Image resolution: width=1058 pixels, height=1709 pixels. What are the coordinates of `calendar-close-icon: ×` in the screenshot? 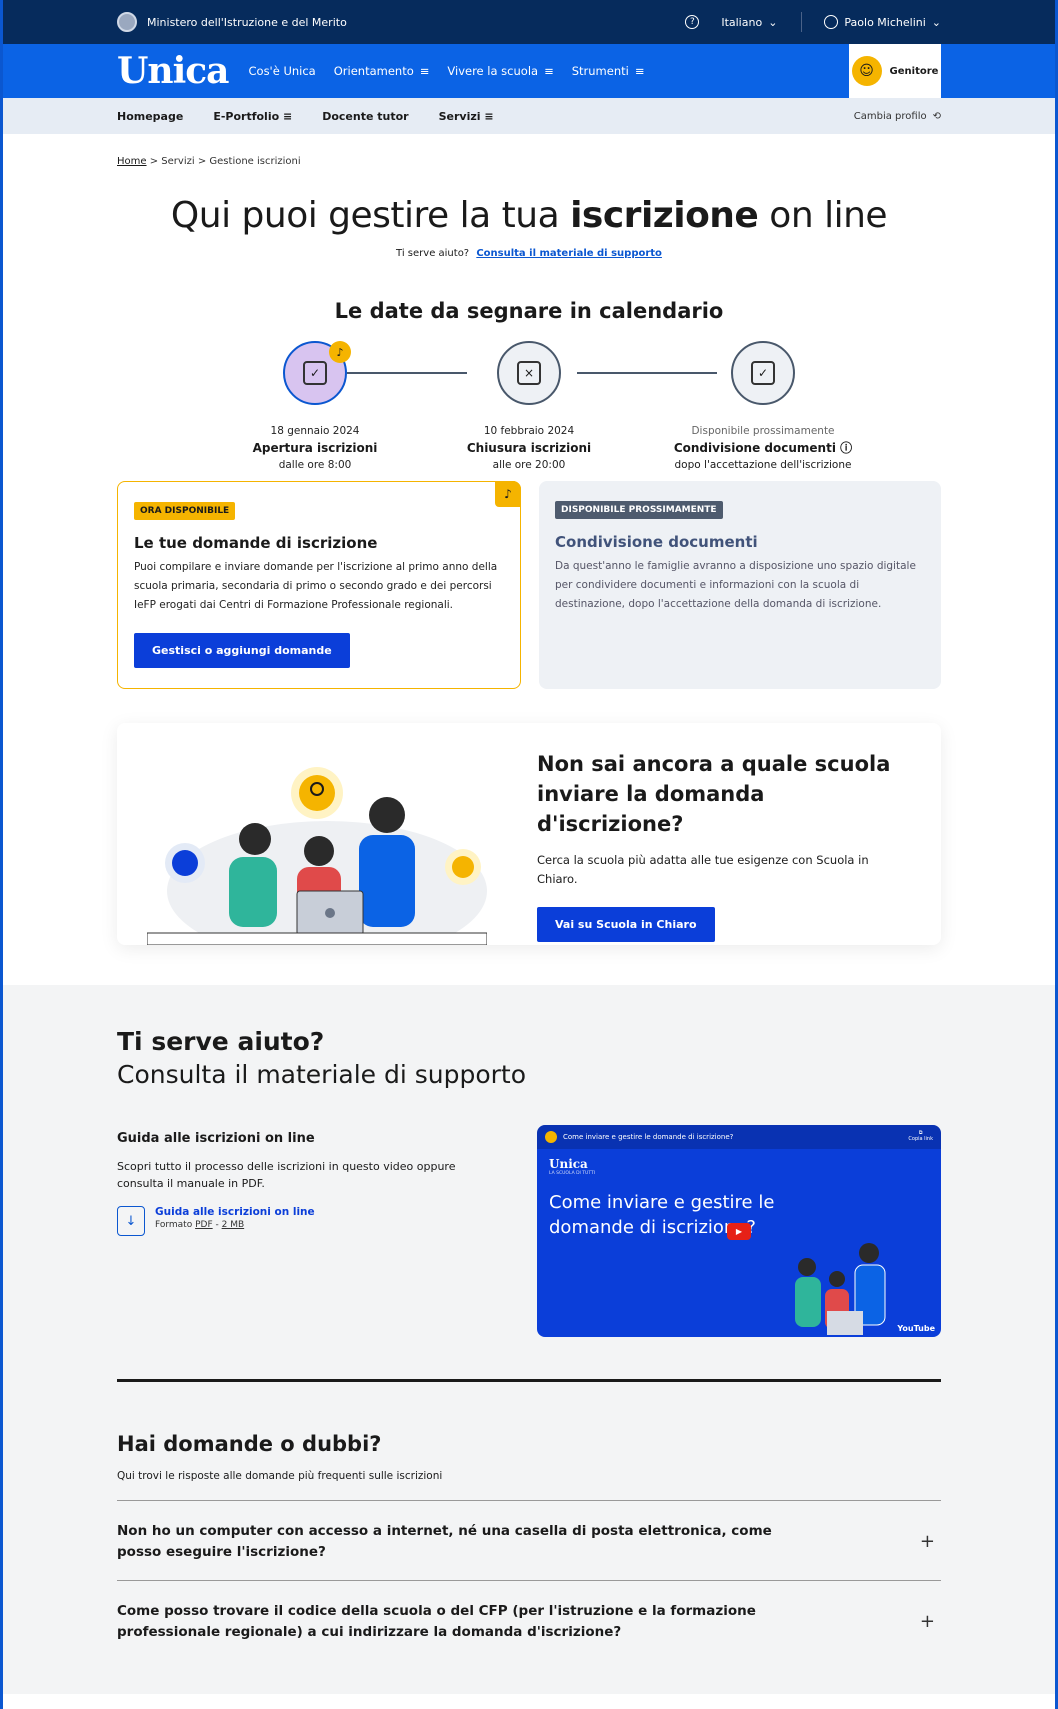 It's located at (529, 373).